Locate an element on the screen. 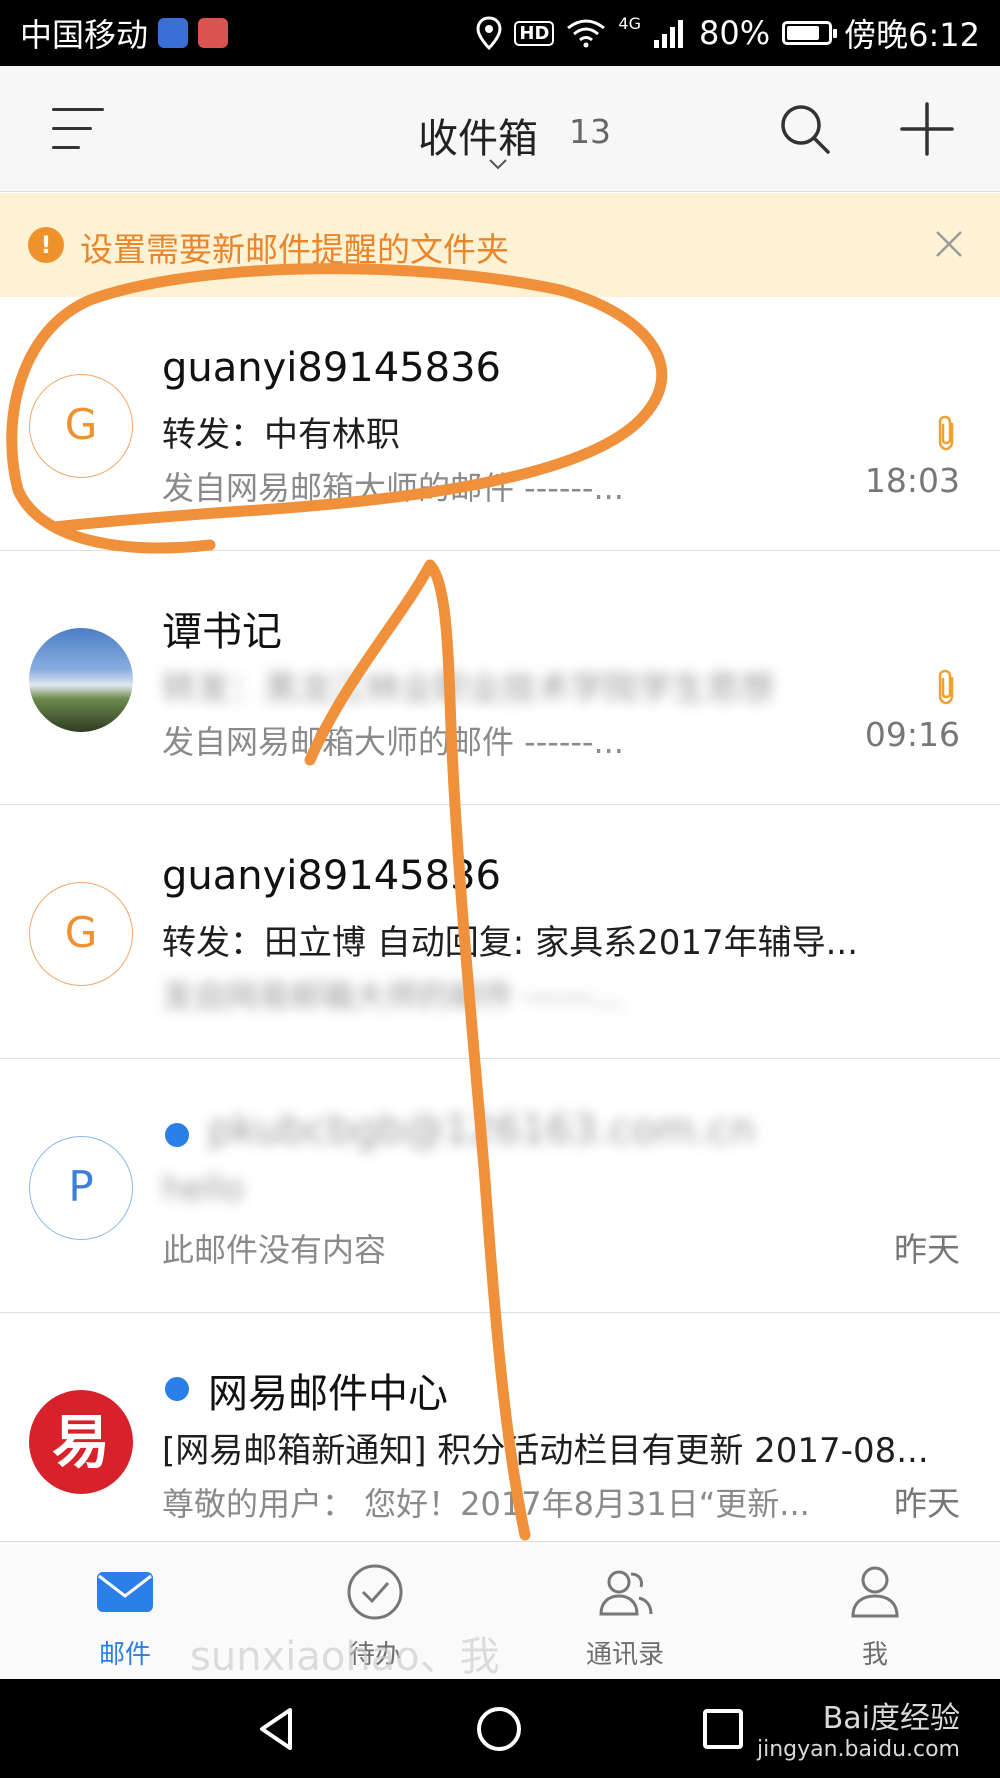 The image size is (1000, 1778). home-icon is located at coordinates (499, 1729).